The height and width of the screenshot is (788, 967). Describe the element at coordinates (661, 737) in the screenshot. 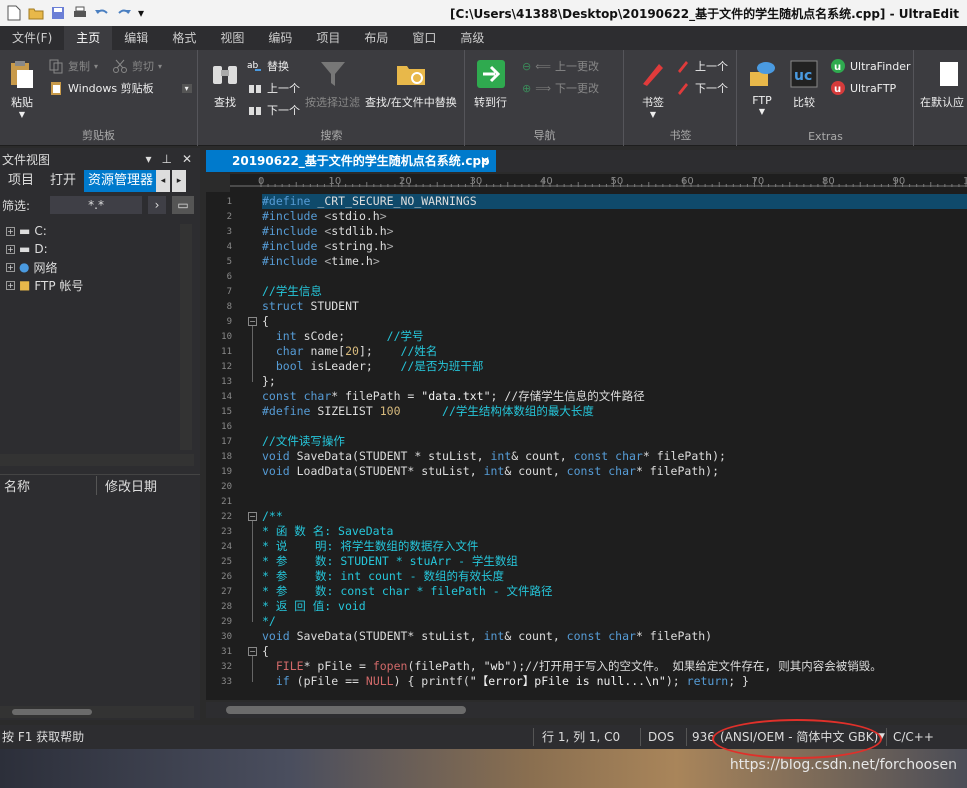

I see `status-lineend: DOS` at that location.